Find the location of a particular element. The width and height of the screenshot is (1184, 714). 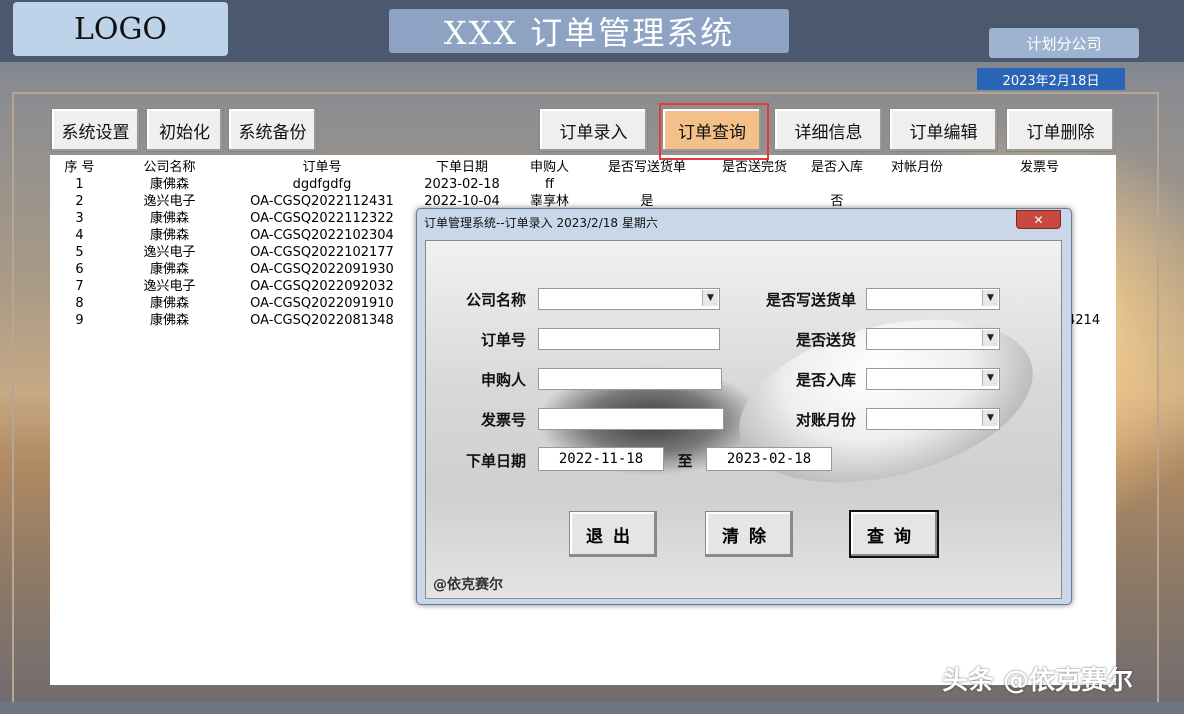

col-header-seq: 序 号 is located at coordinates (79, 167).